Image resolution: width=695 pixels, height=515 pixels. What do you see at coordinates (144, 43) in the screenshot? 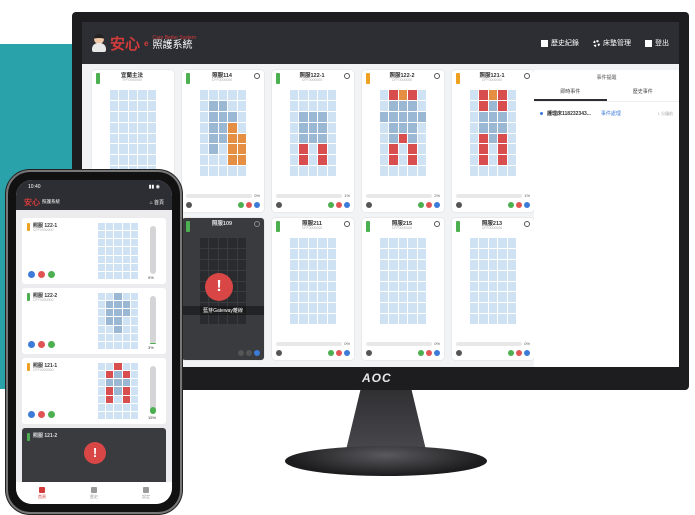
I see `app-logo: 安心 e Care Better System 照護系統` at bounding box center [144, 43].